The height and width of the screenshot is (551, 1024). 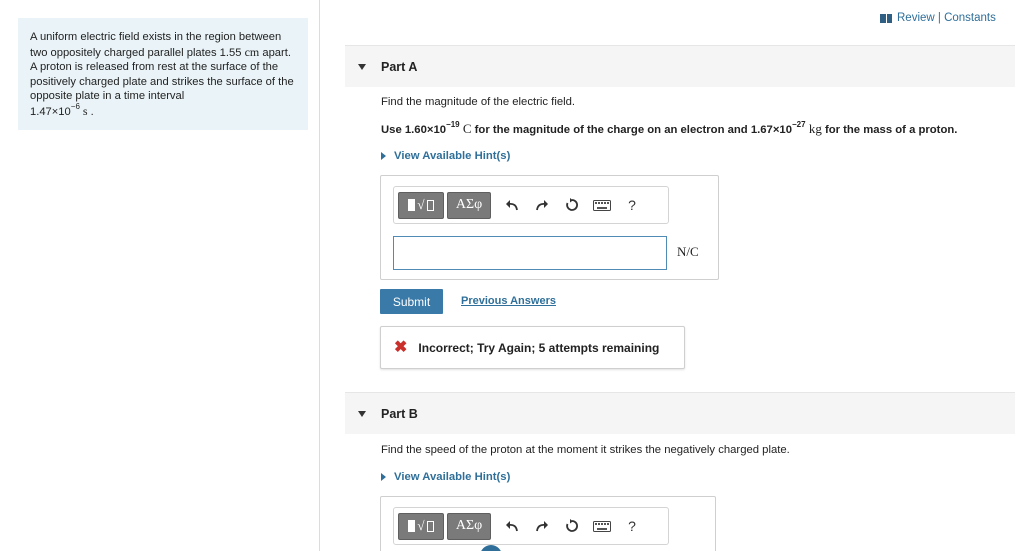 I want to click on given-text-1: Use 1.60×10, so click(x=414, y=130).